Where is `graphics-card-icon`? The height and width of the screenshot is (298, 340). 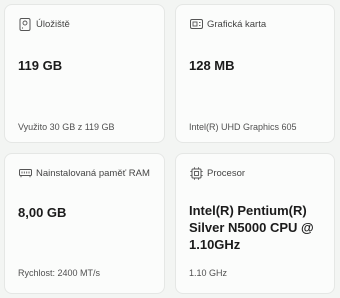
graphics-card-icon is located at coordinates (196, 24).